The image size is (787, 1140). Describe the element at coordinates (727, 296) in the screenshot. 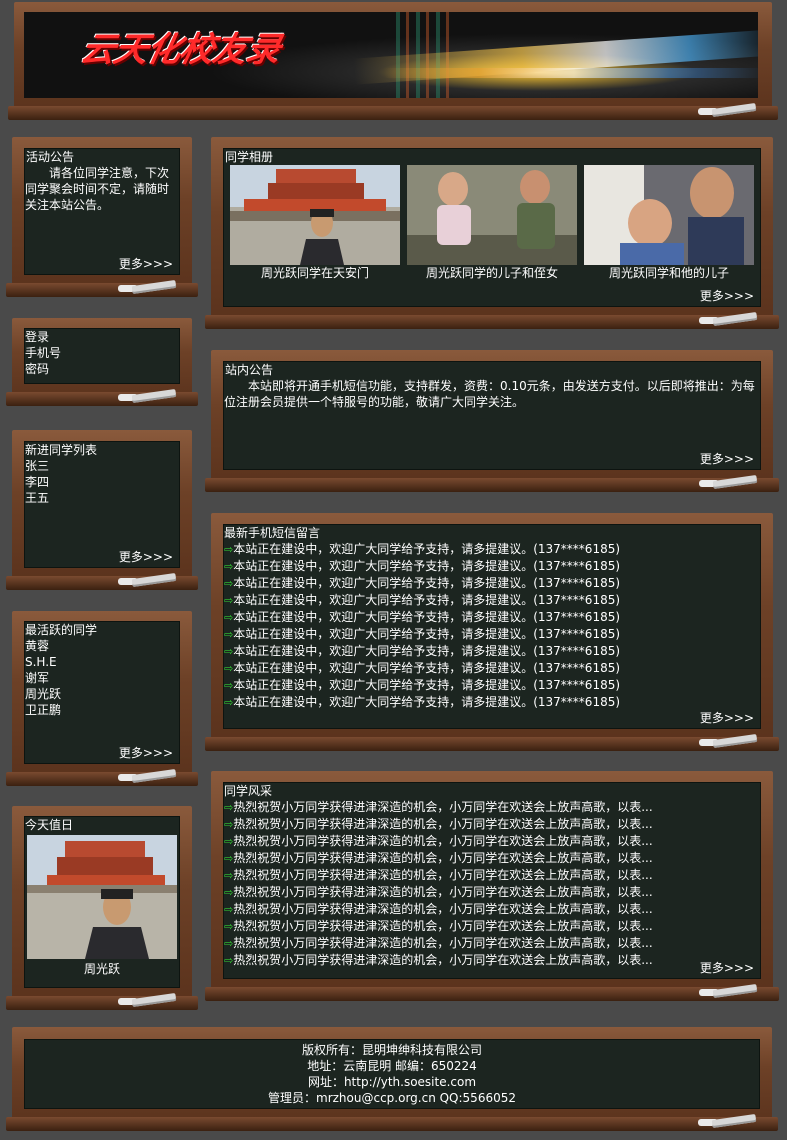

I see `album-more-link: 更多>>>` at that location.